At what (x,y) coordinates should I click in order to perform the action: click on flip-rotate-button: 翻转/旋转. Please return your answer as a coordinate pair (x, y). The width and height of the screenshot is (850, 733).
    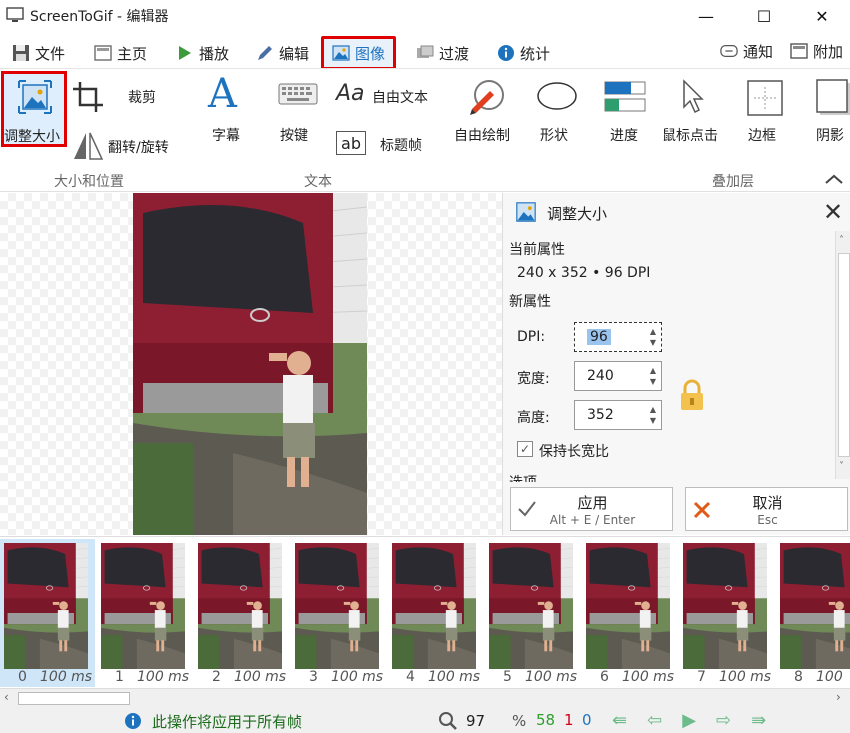
    Looking at the image, I should click on (127, 147).